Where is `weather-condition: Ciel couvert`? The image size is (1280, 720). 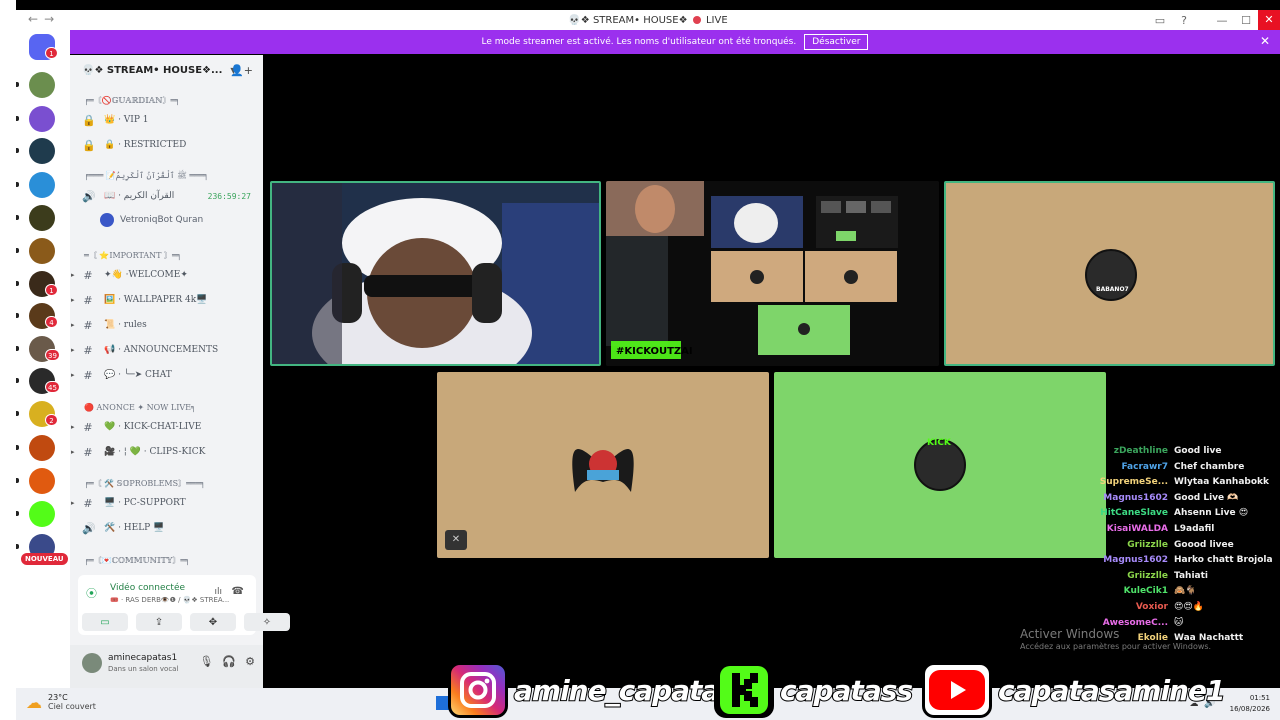 weather-condition: Ciel couvert is located at coordinates (72, 706).